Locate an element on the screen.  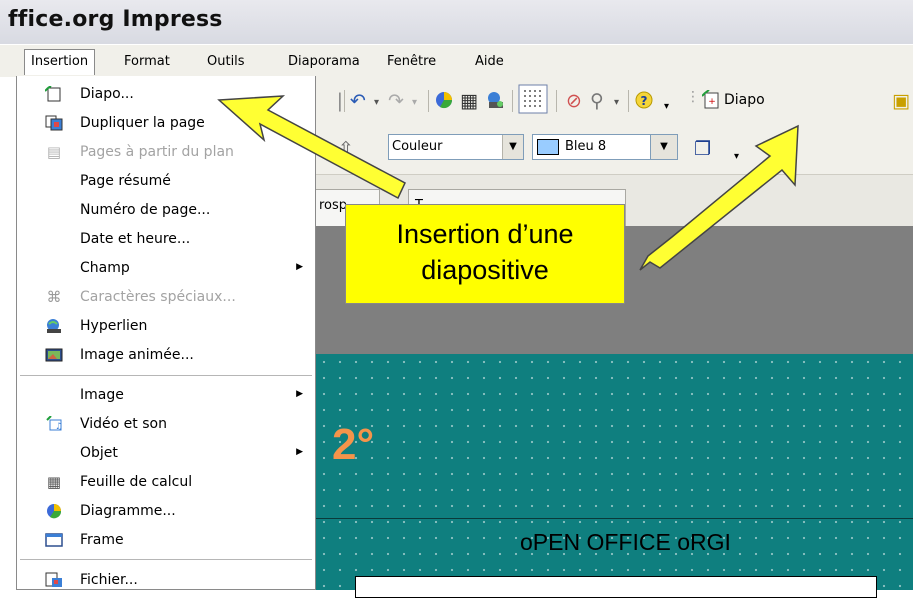
slide-content-box is located at coordinates (616, 587).